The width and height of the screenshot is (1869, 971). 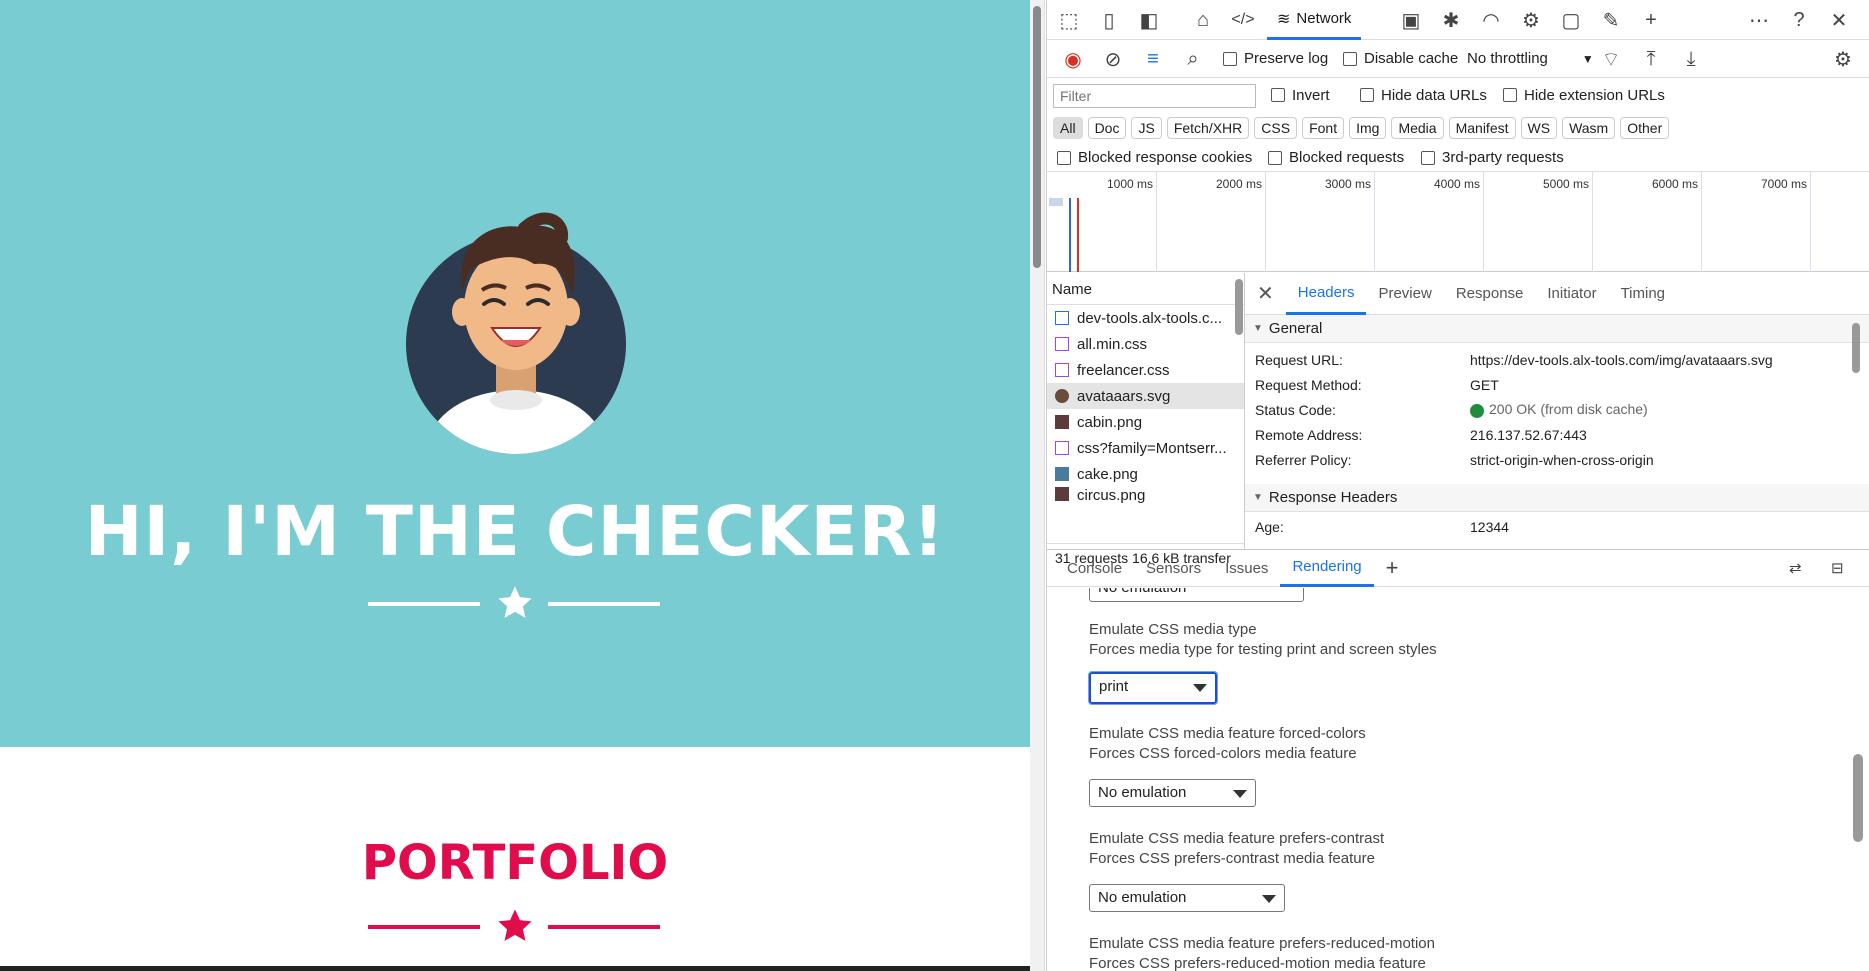 What do you see at coordinates (1037, 485) in the screenshot?
I see `page-scrollbar` at bounding box center [1037, 485].